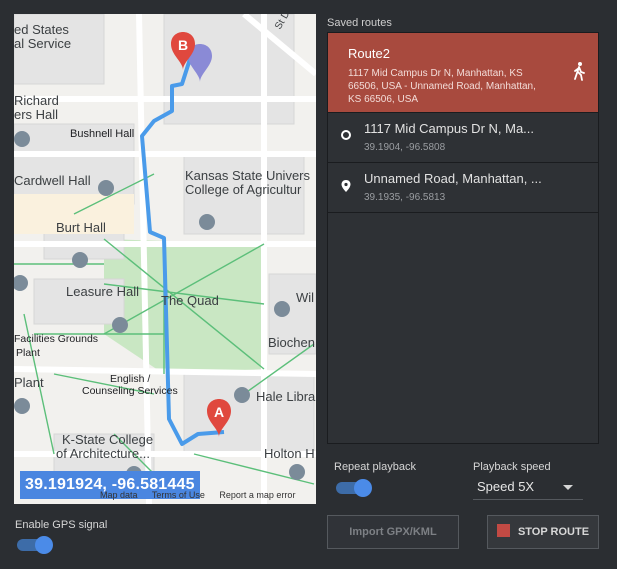 The height and width of the screenshot is (569, 617). I want to click on map-label: ers Hall, so click(36, 114).